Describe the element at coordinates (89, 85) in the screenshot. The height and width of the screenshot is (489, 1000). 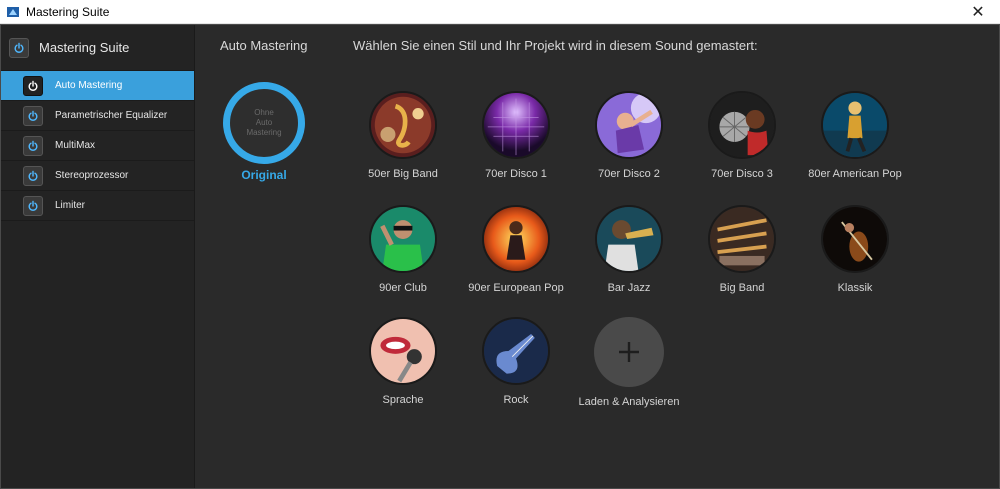
I see `sidebar-item-label: Auto Mastering` at that location.